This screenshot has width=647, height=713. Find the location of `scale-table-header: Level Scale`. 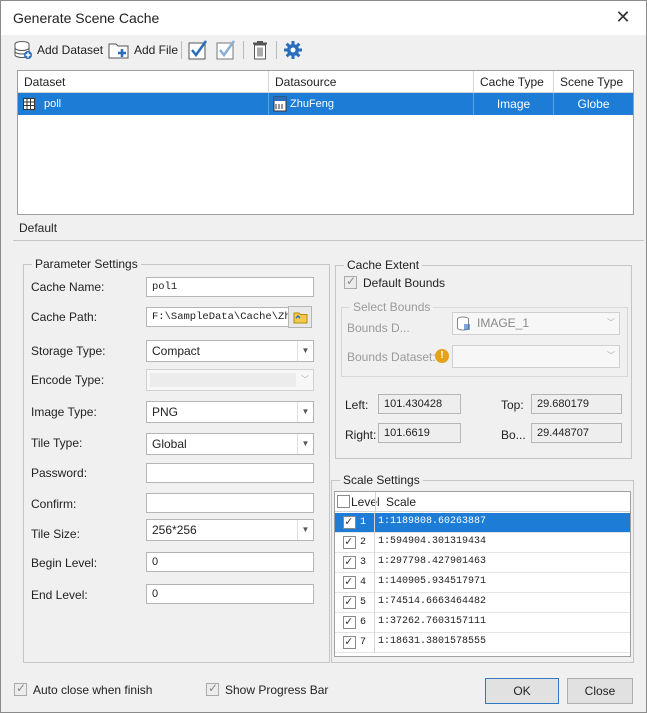

scale-table-header: Level Scale is located at coordinates (482, 502).